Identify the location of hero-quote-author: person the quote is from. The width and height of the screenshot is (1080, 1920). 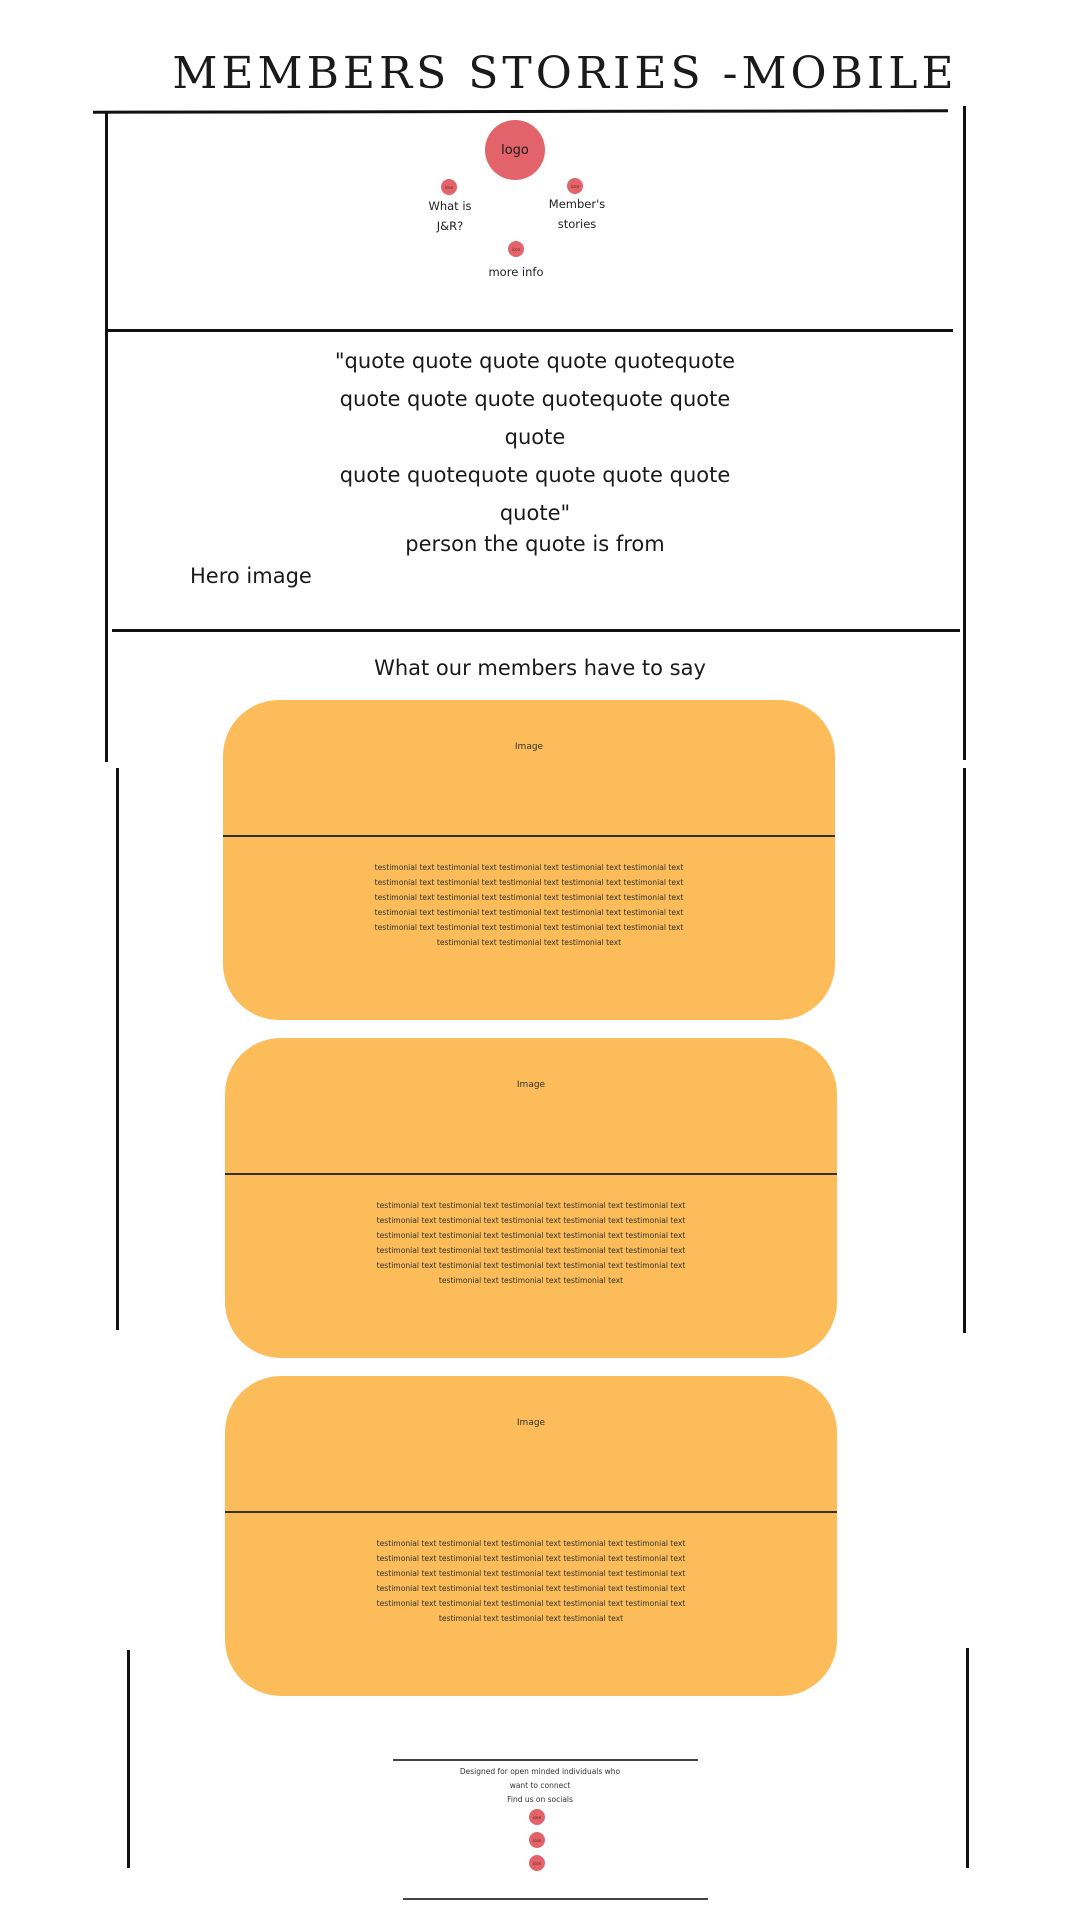
(535, 544).